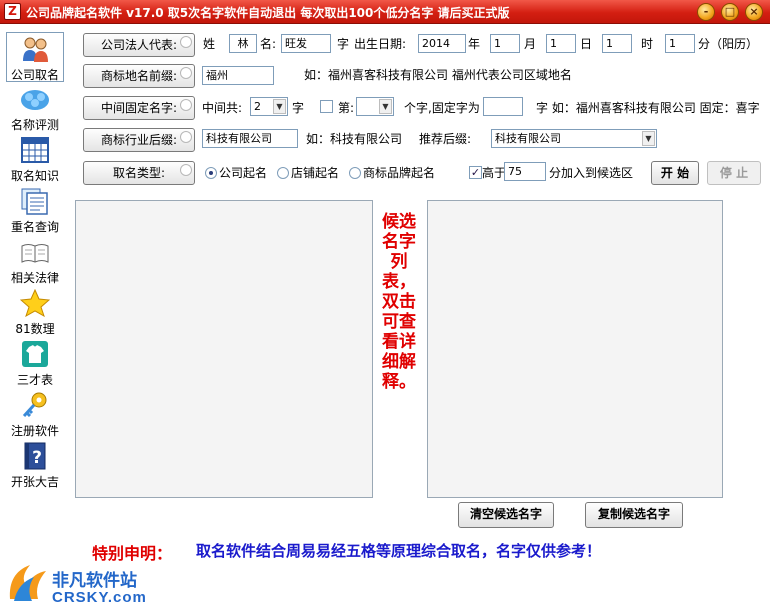 This screenshot has width=770, height=613. Describe the element at coordinates (34, 227) in the screenshot. I see `nav-label: 重名查询` at that location.